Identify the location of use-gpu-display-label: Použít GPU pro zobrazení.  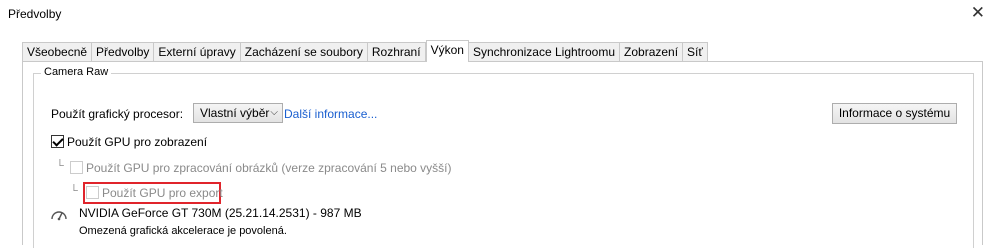
(137, 142).